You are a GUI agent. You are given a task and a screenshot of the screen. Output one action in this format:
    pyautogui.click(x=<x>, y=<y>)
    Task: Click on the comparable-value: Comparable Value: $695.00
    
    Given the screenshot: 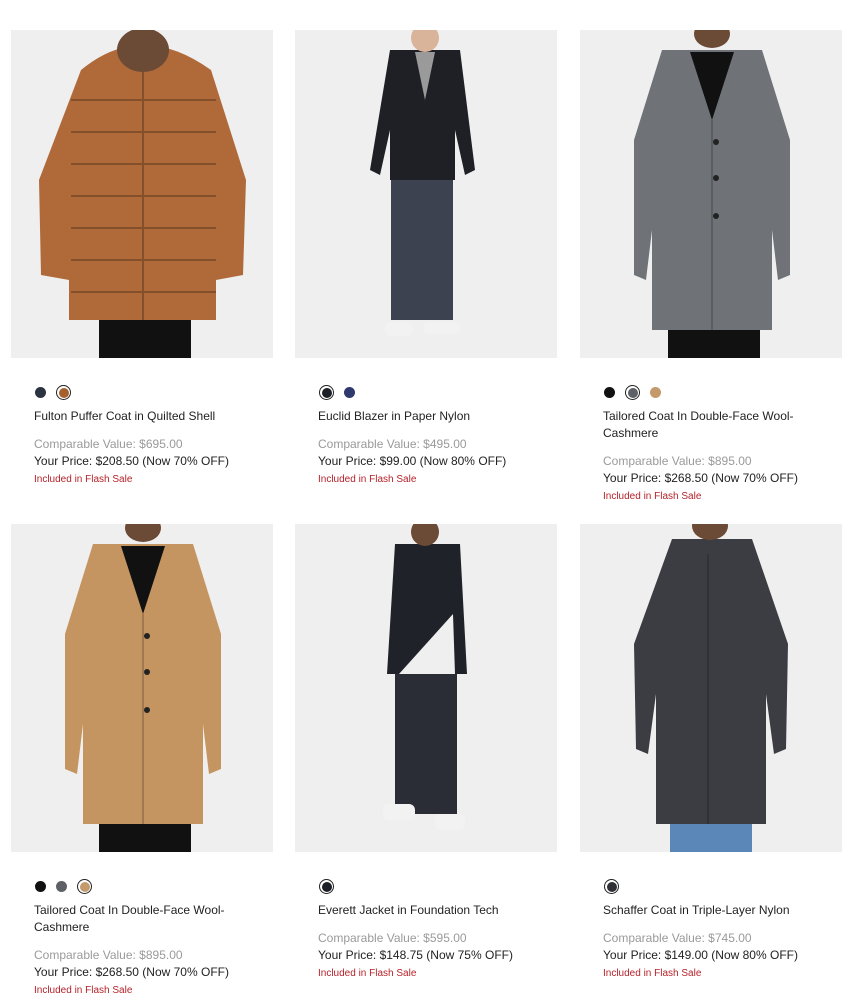 What is the action you would take?
    pyautogui.click(x=108, y=444)
    